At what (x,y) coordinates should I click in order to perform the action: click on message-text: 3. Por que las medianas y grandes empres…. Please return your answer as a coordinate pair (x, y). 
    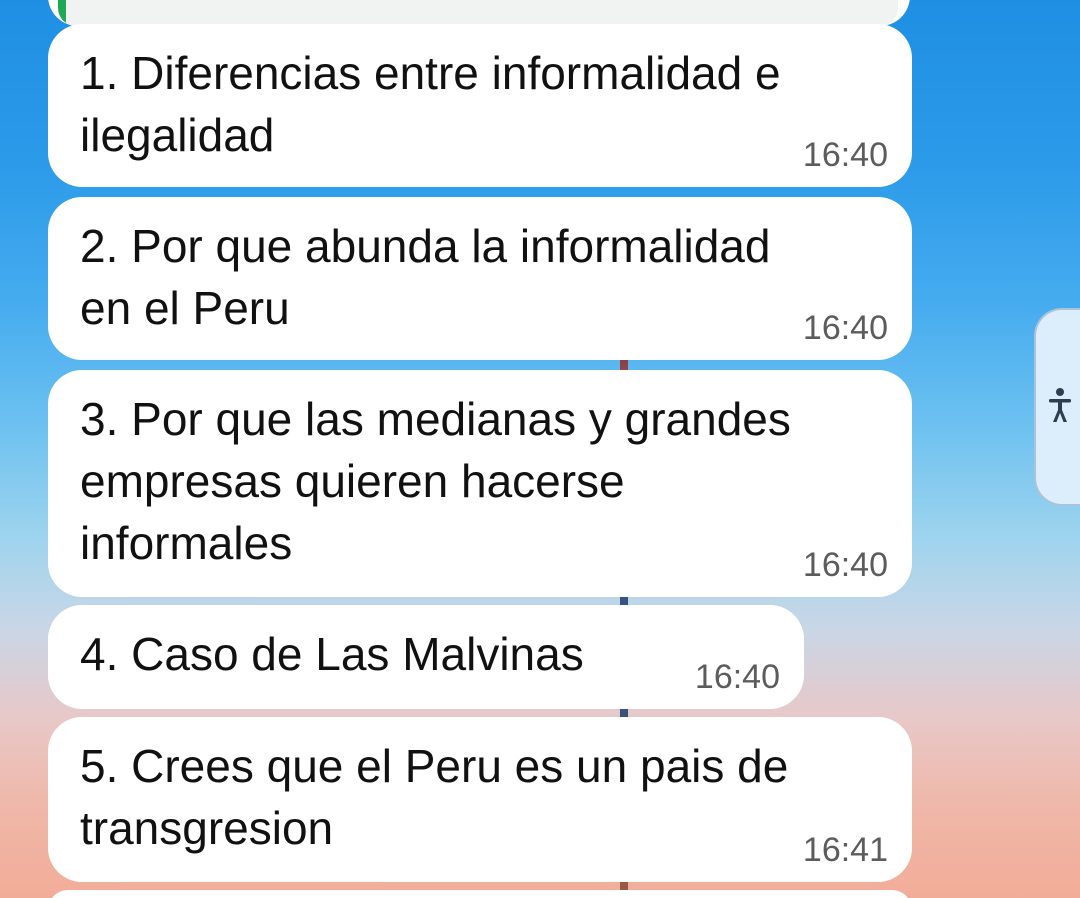
    Looking at the image, I should click on (435, 481).